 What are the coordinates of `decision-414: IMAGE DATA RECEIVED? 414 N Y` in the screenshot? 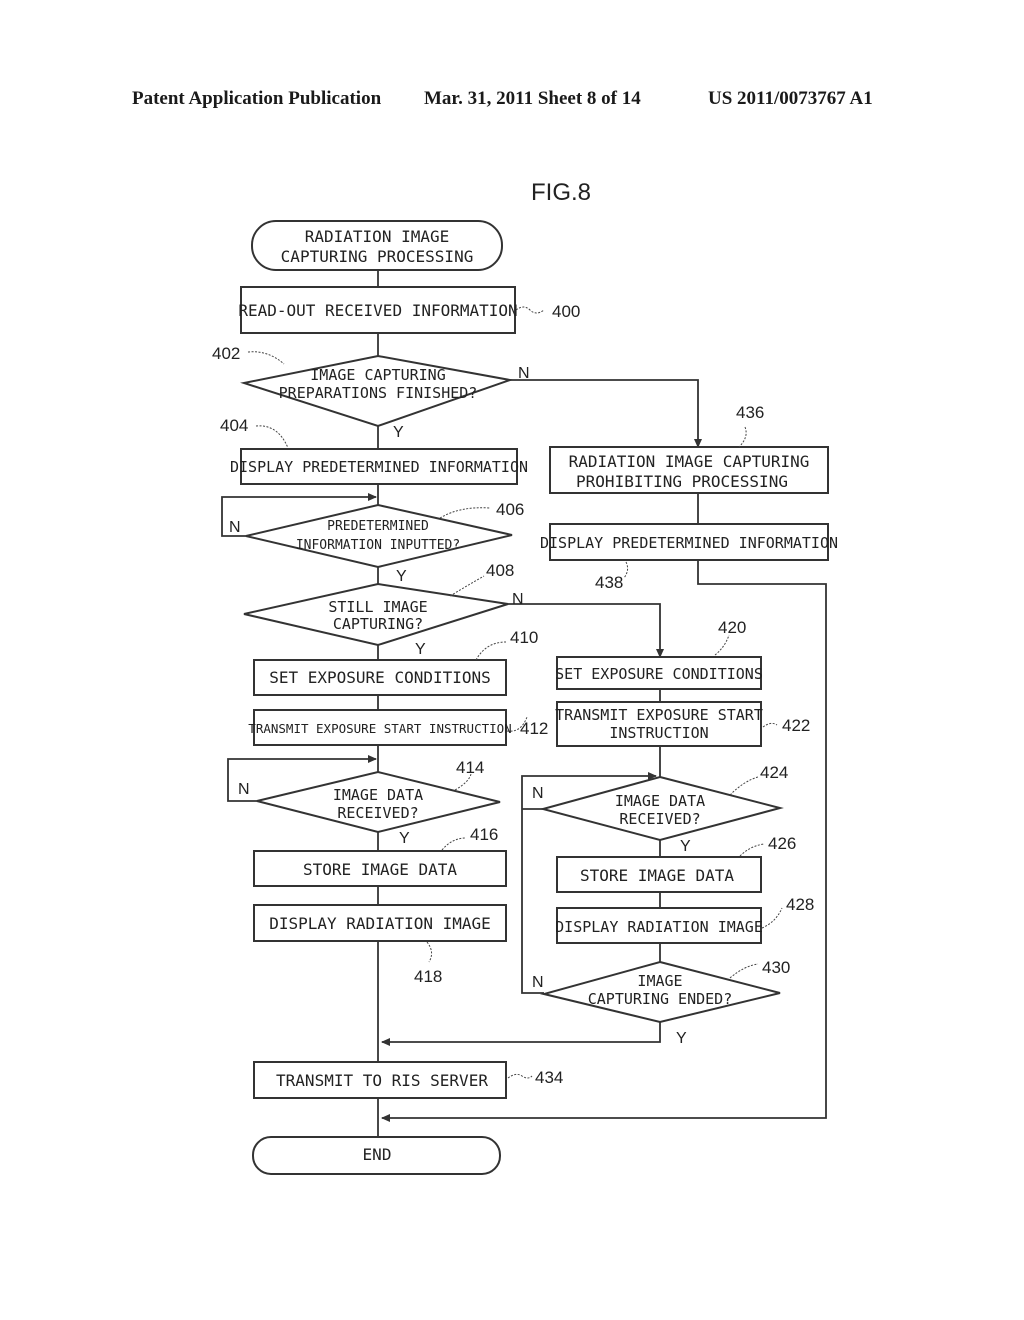 It's located at (369, 802).